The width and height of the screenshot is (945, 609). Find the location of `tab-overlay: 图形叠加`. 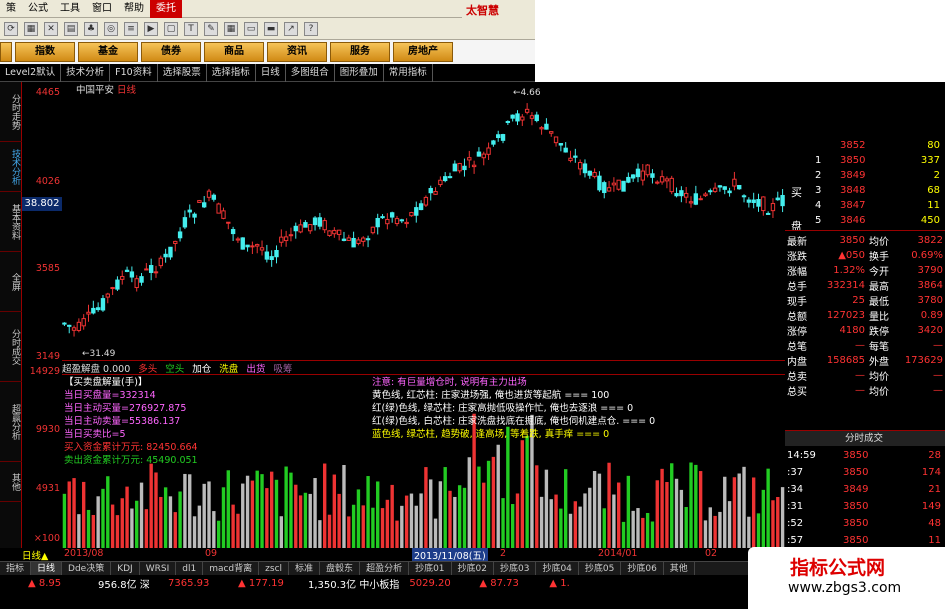

tab-overlay: 图形叠加 is located at coordinates (359, 72).